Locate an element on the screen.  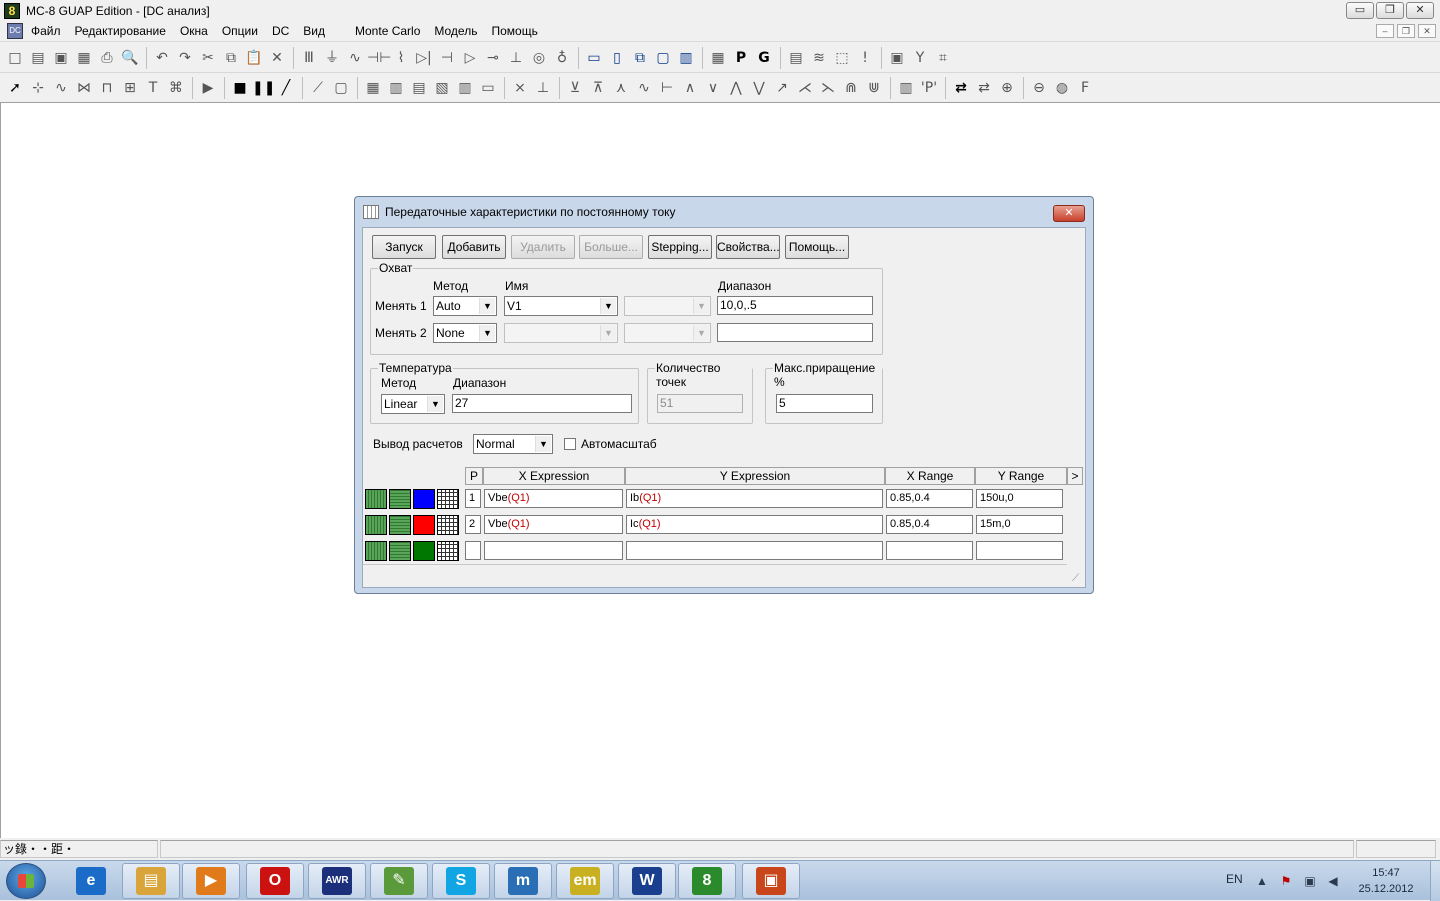
open-file-icon: ▤ is located at coordinates (38, 58).